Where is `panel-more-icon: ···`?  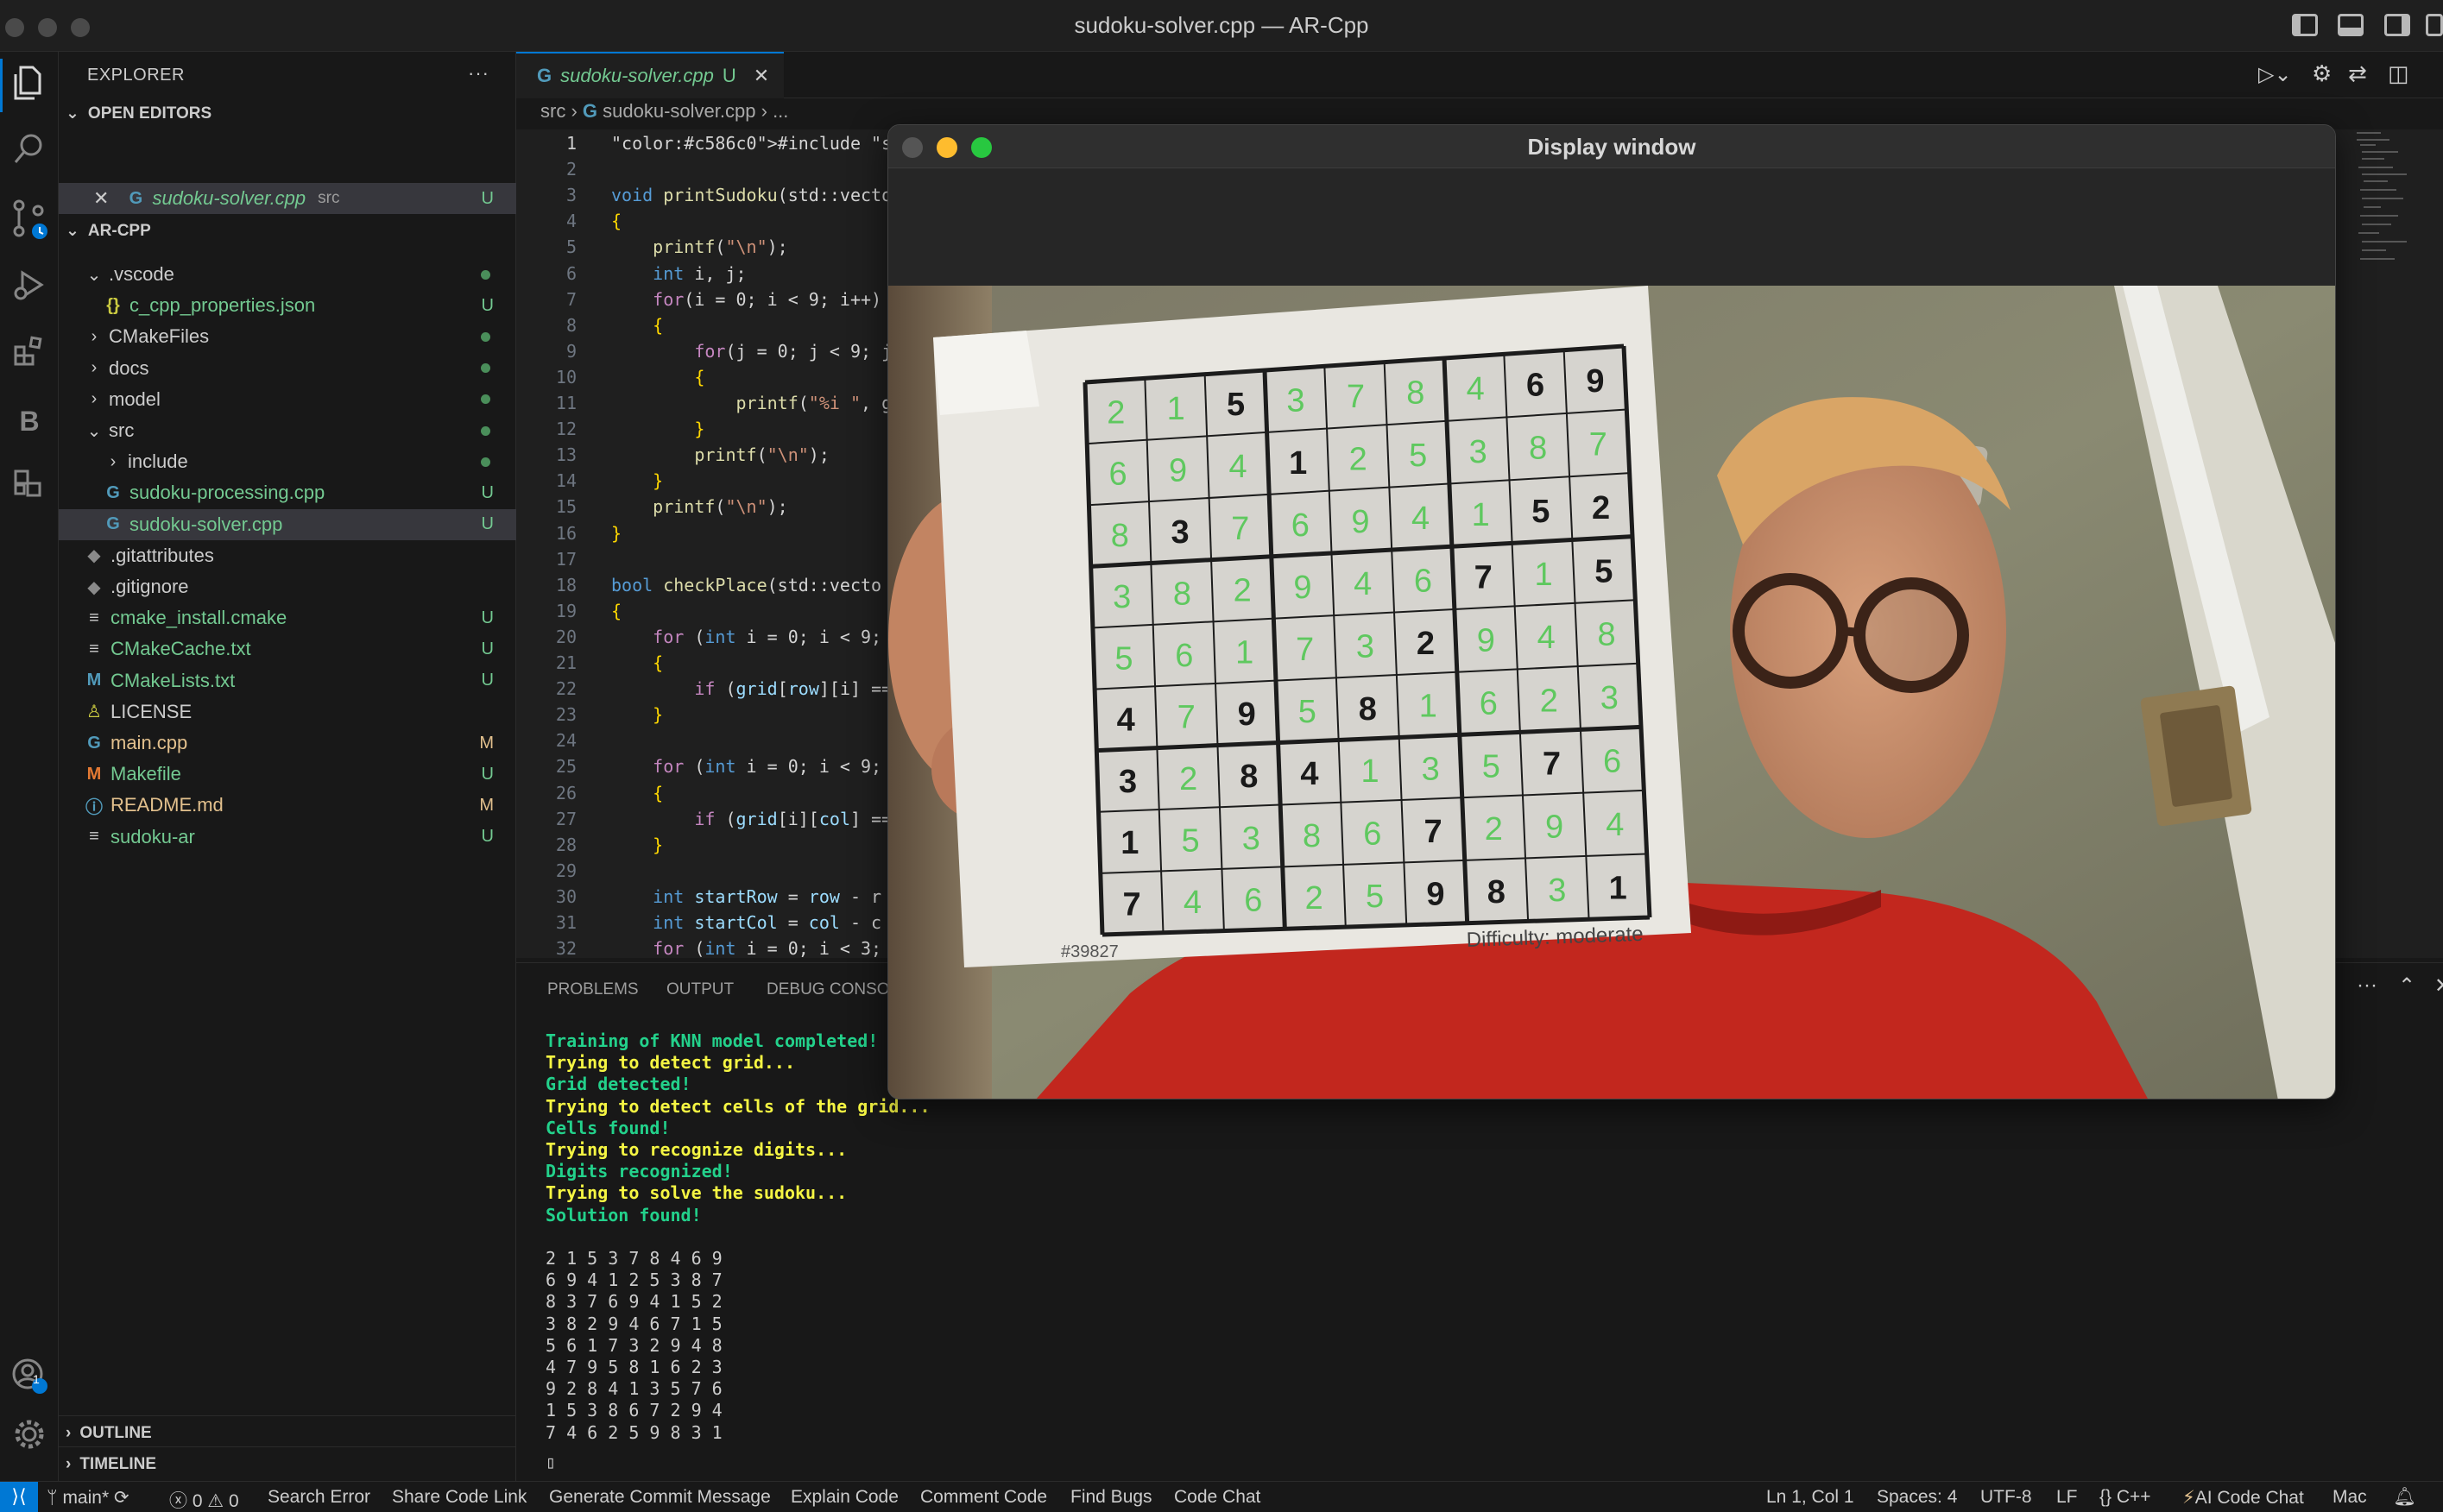
panel-more-icon: ··· is located at coordinates (2367, 986).